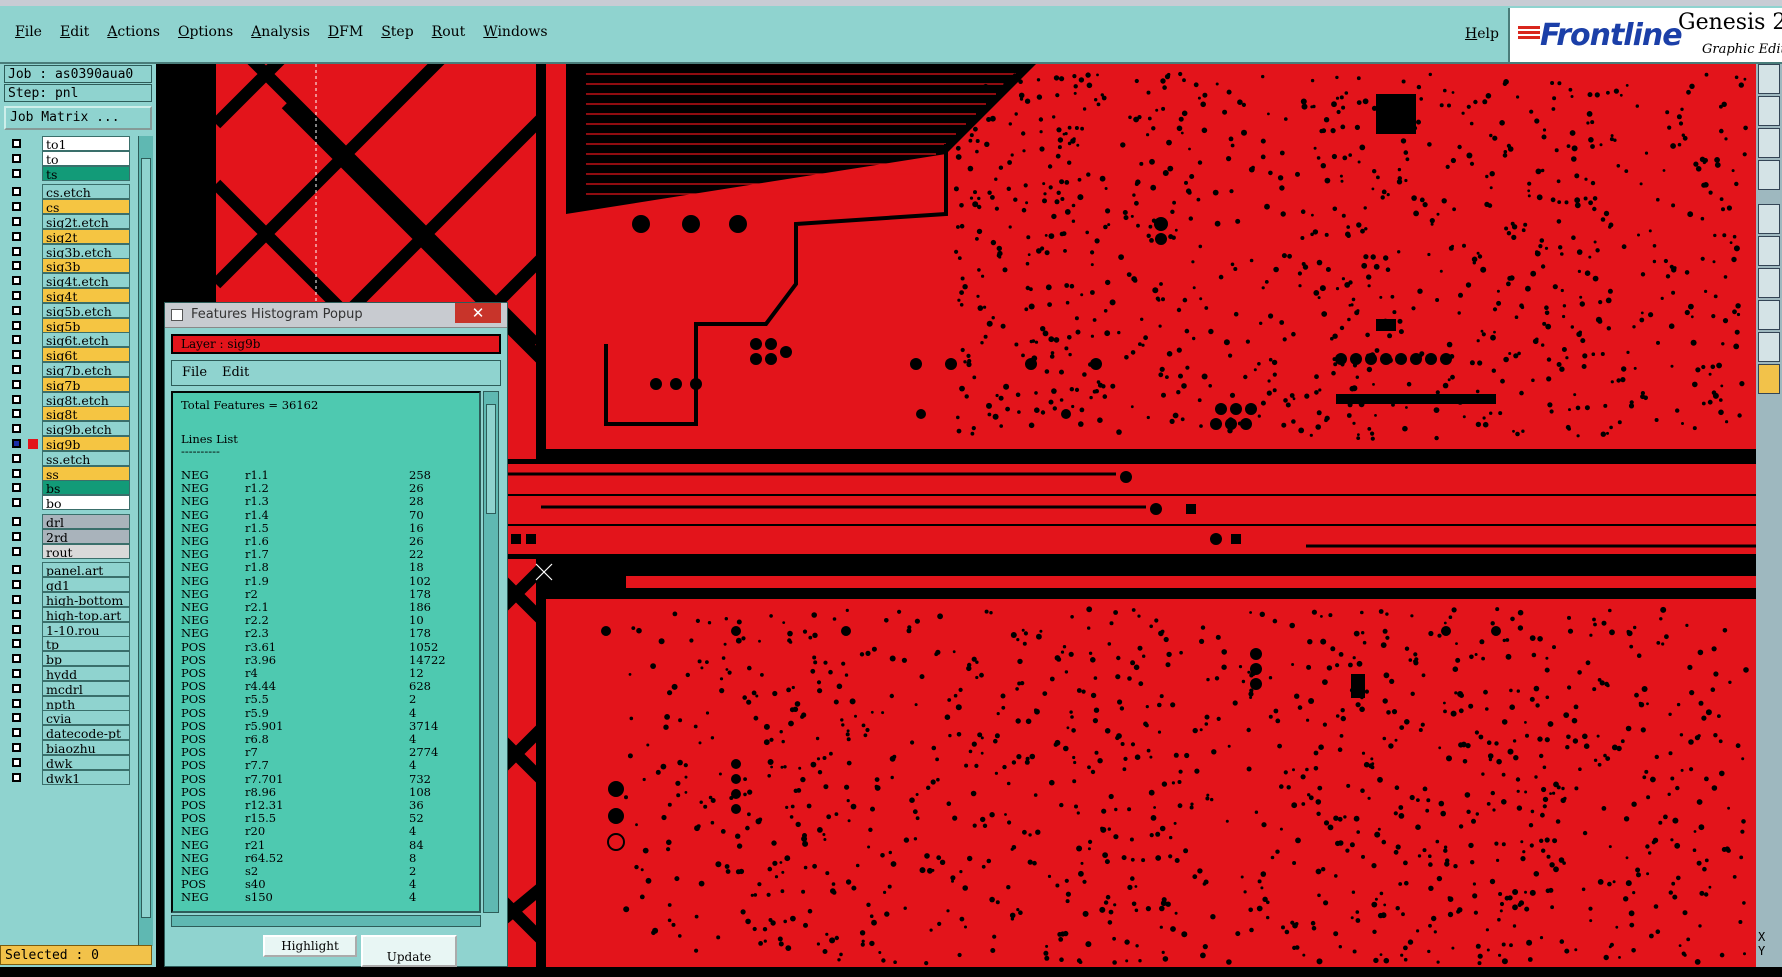 This screenshot has width=1782, height=977. What do you see at coordinates (86, 643) in the screenshot?
I see `layer-name: tp` at bounding box center [86, 643].